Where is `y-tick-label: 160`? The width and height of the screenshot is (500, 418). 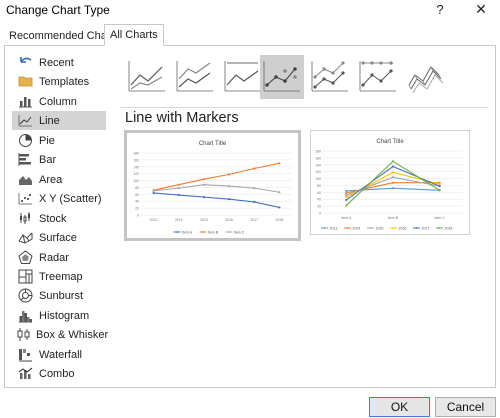 y-tick-label: 160 is located at coordinates (318, 158).